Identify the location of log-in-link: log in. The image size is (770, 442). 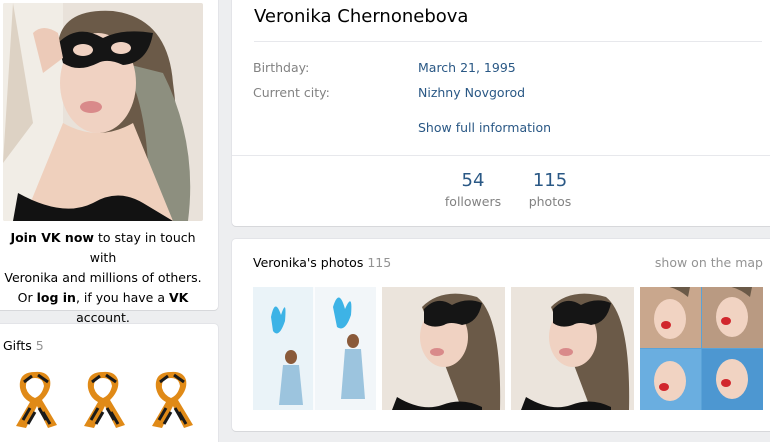
(56, 297).